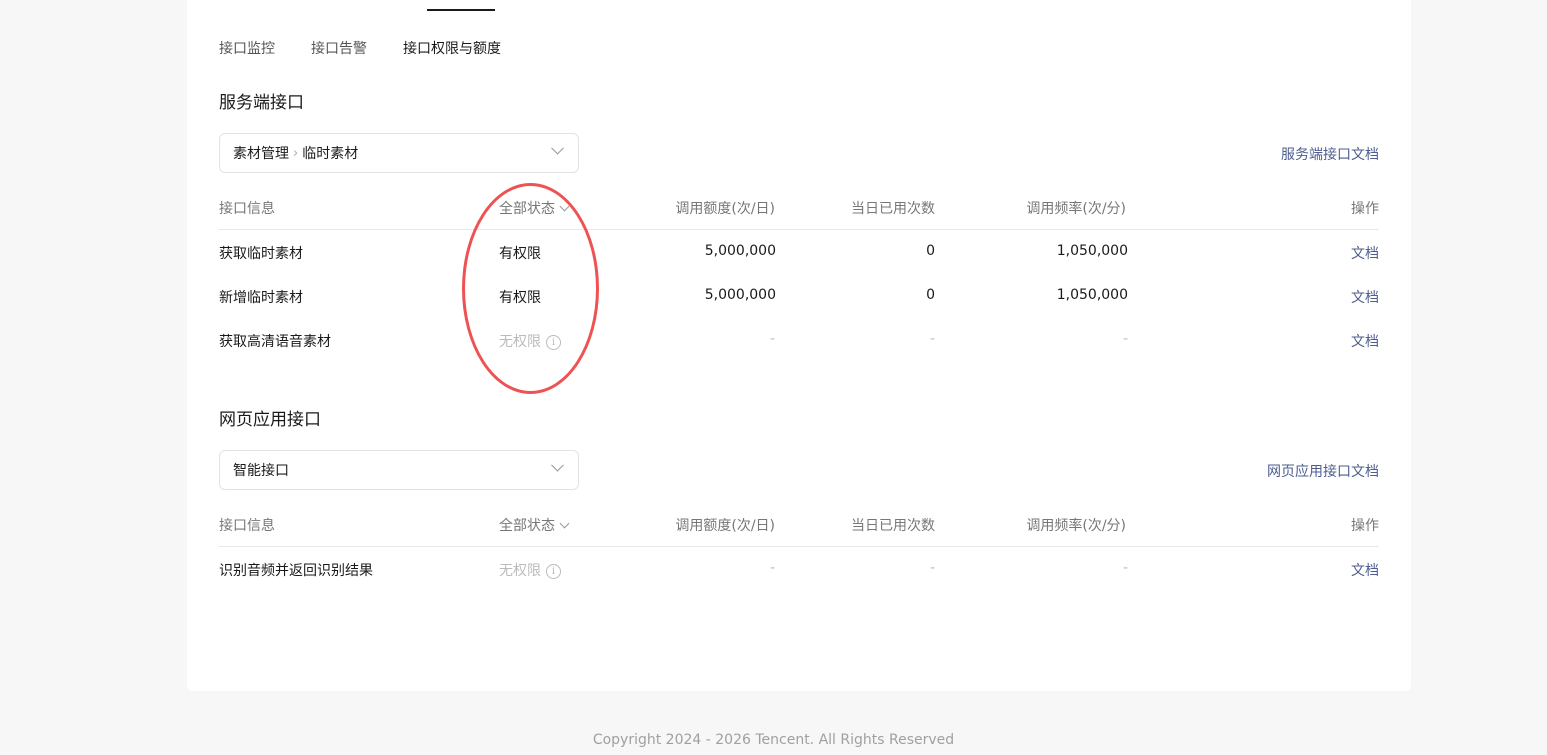 The image size is (1547, 755). What do you see at coordinates (275, 342) in the screenshot?
I see `row-interface-name: 获取高清语音素材` at bounding box center [275, 342].